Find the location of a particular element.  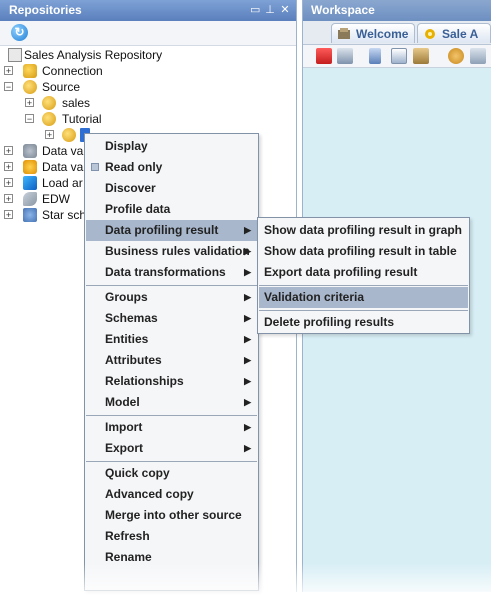

menu-item-data-profiling-result: Data profiling result ▶ is located at coordinates (171, 230).